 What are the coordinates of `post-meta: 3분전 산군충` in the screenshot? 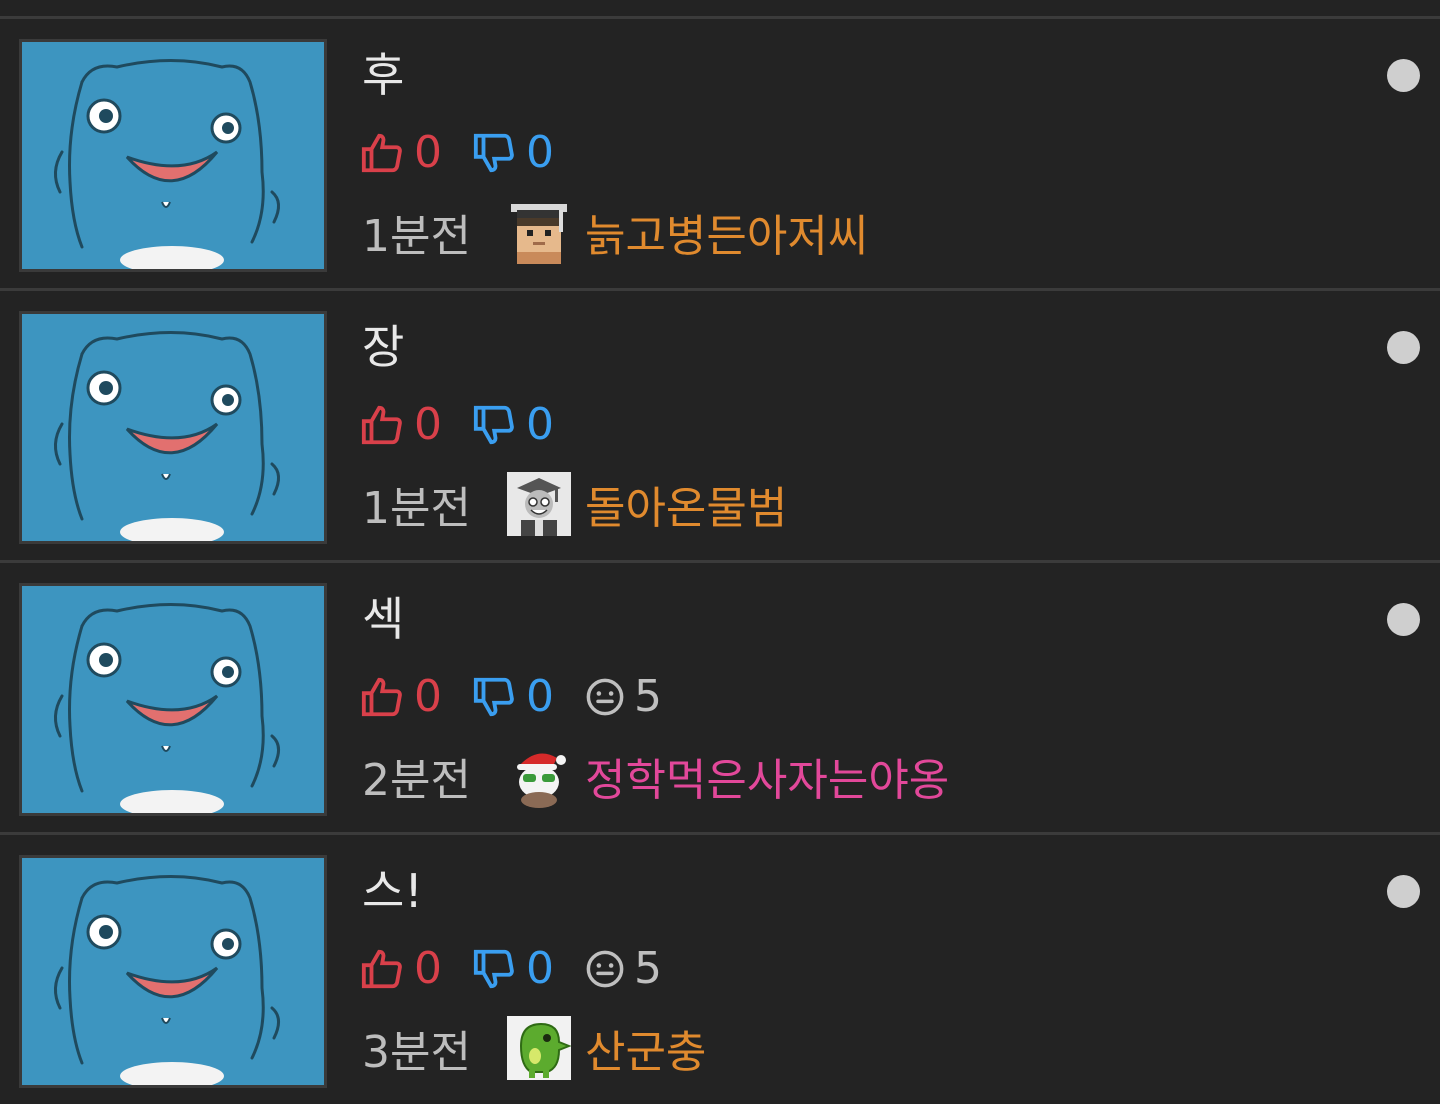 It's located at (534, 1048).